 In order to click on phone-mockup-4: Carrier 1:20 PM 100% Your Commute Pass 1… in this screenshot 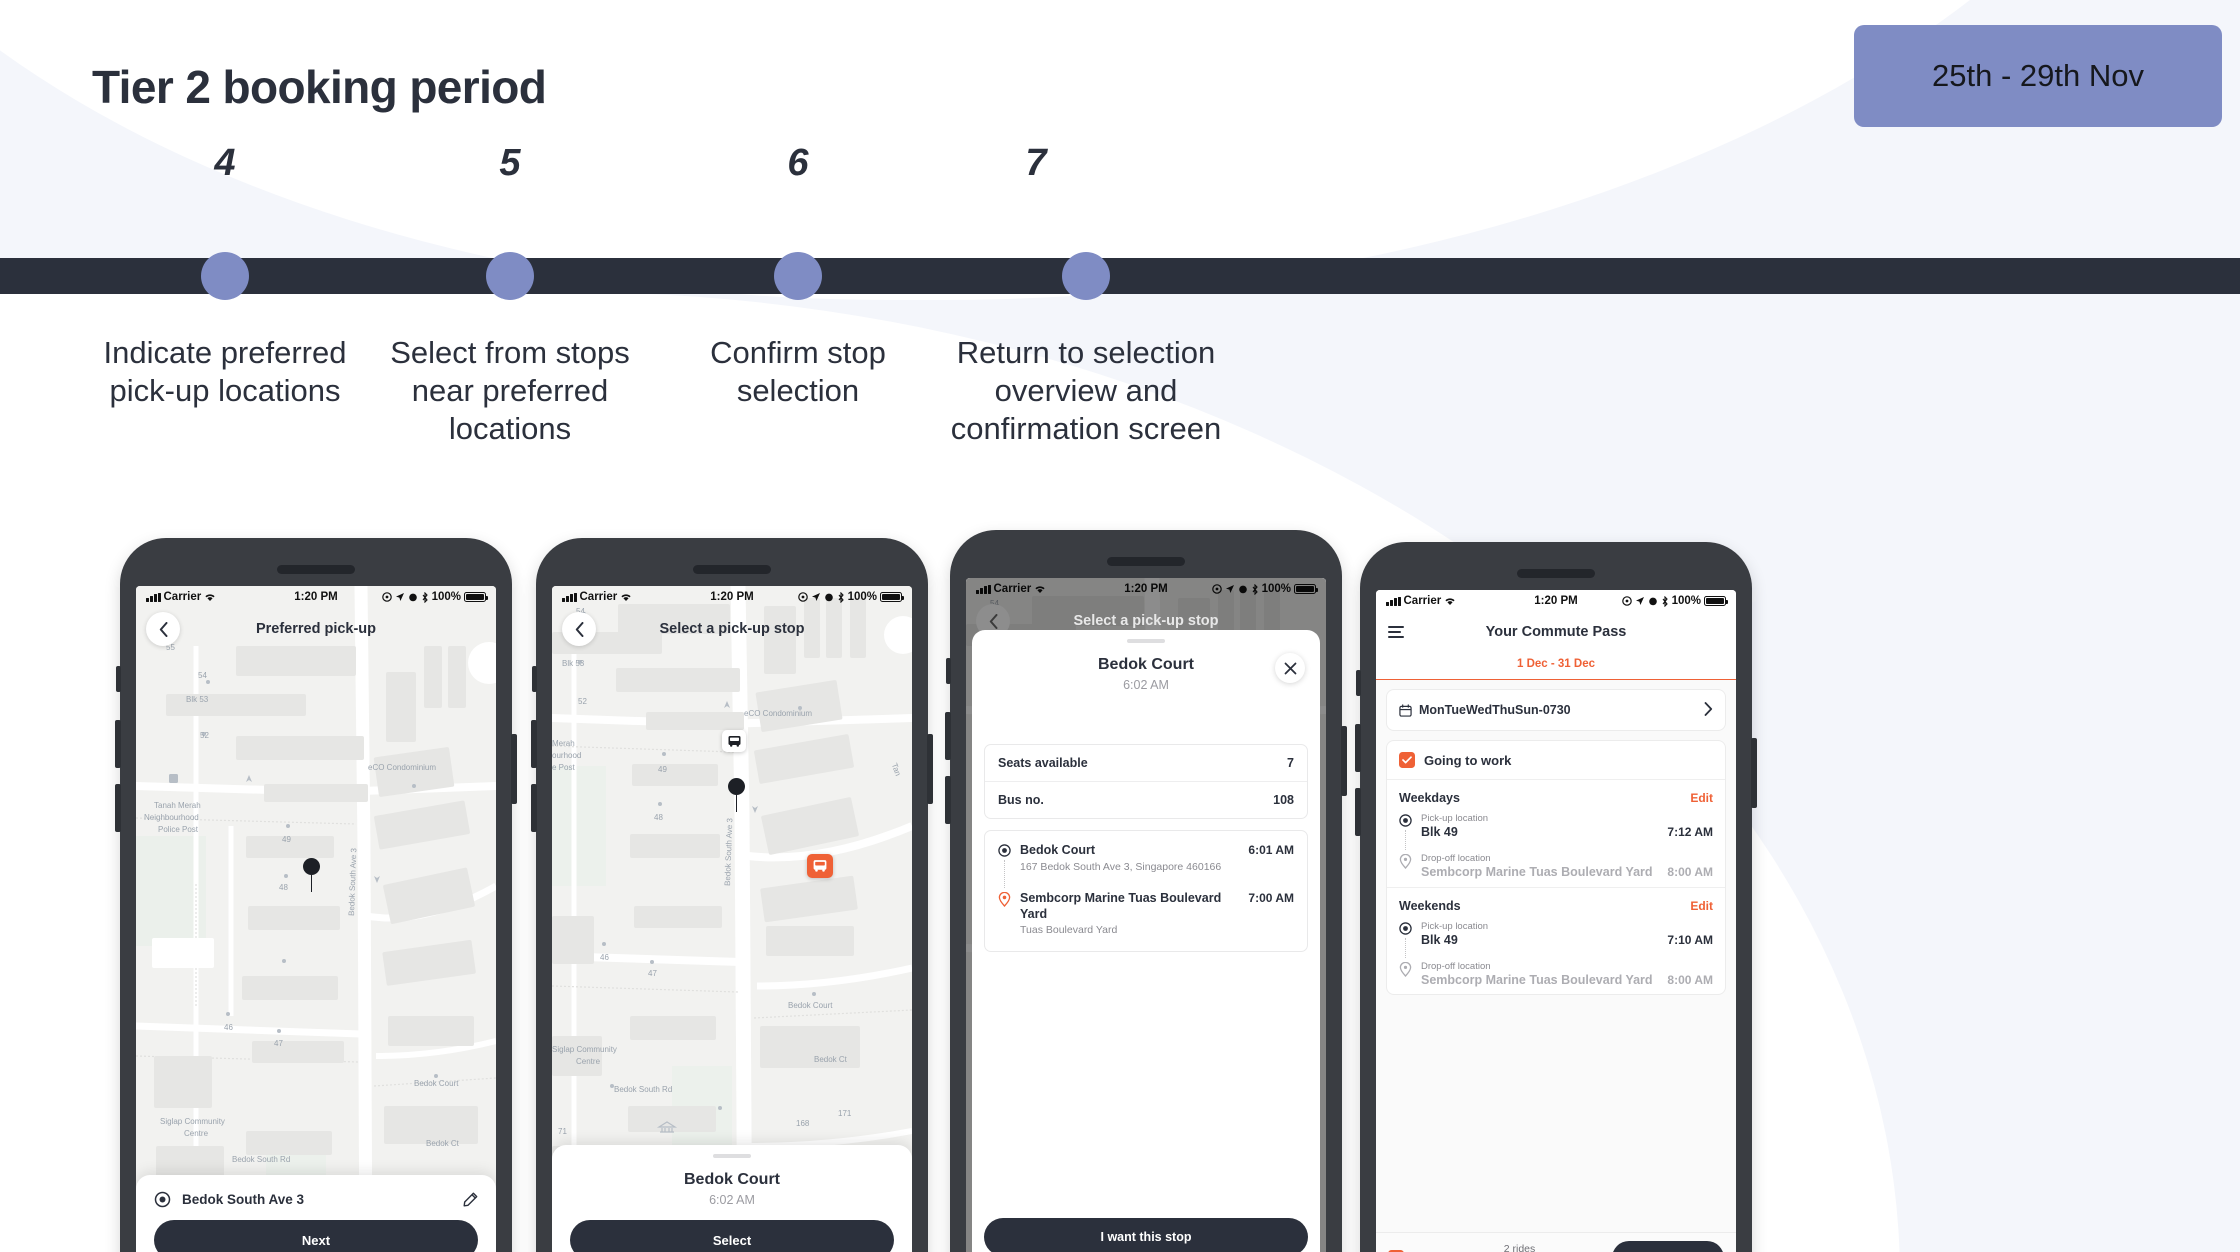, I will do `click(1556, 897)`.